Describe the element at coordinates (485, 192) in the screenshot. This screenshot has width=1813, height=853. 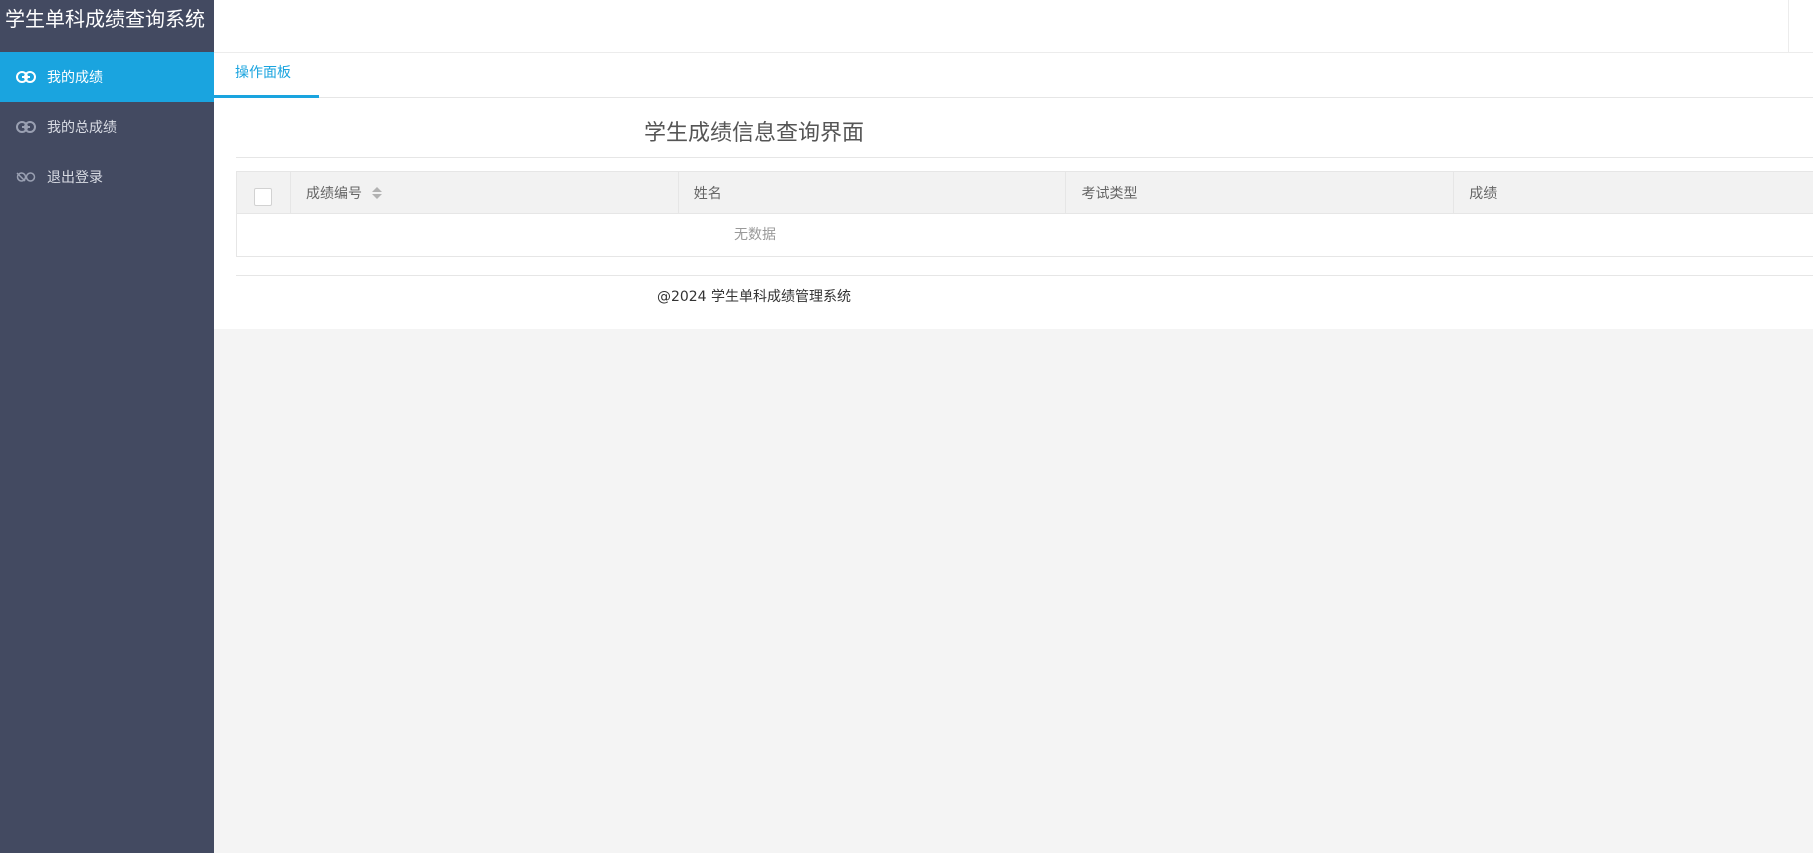
I see `column-header-score-id: 成绩编号` at that location.